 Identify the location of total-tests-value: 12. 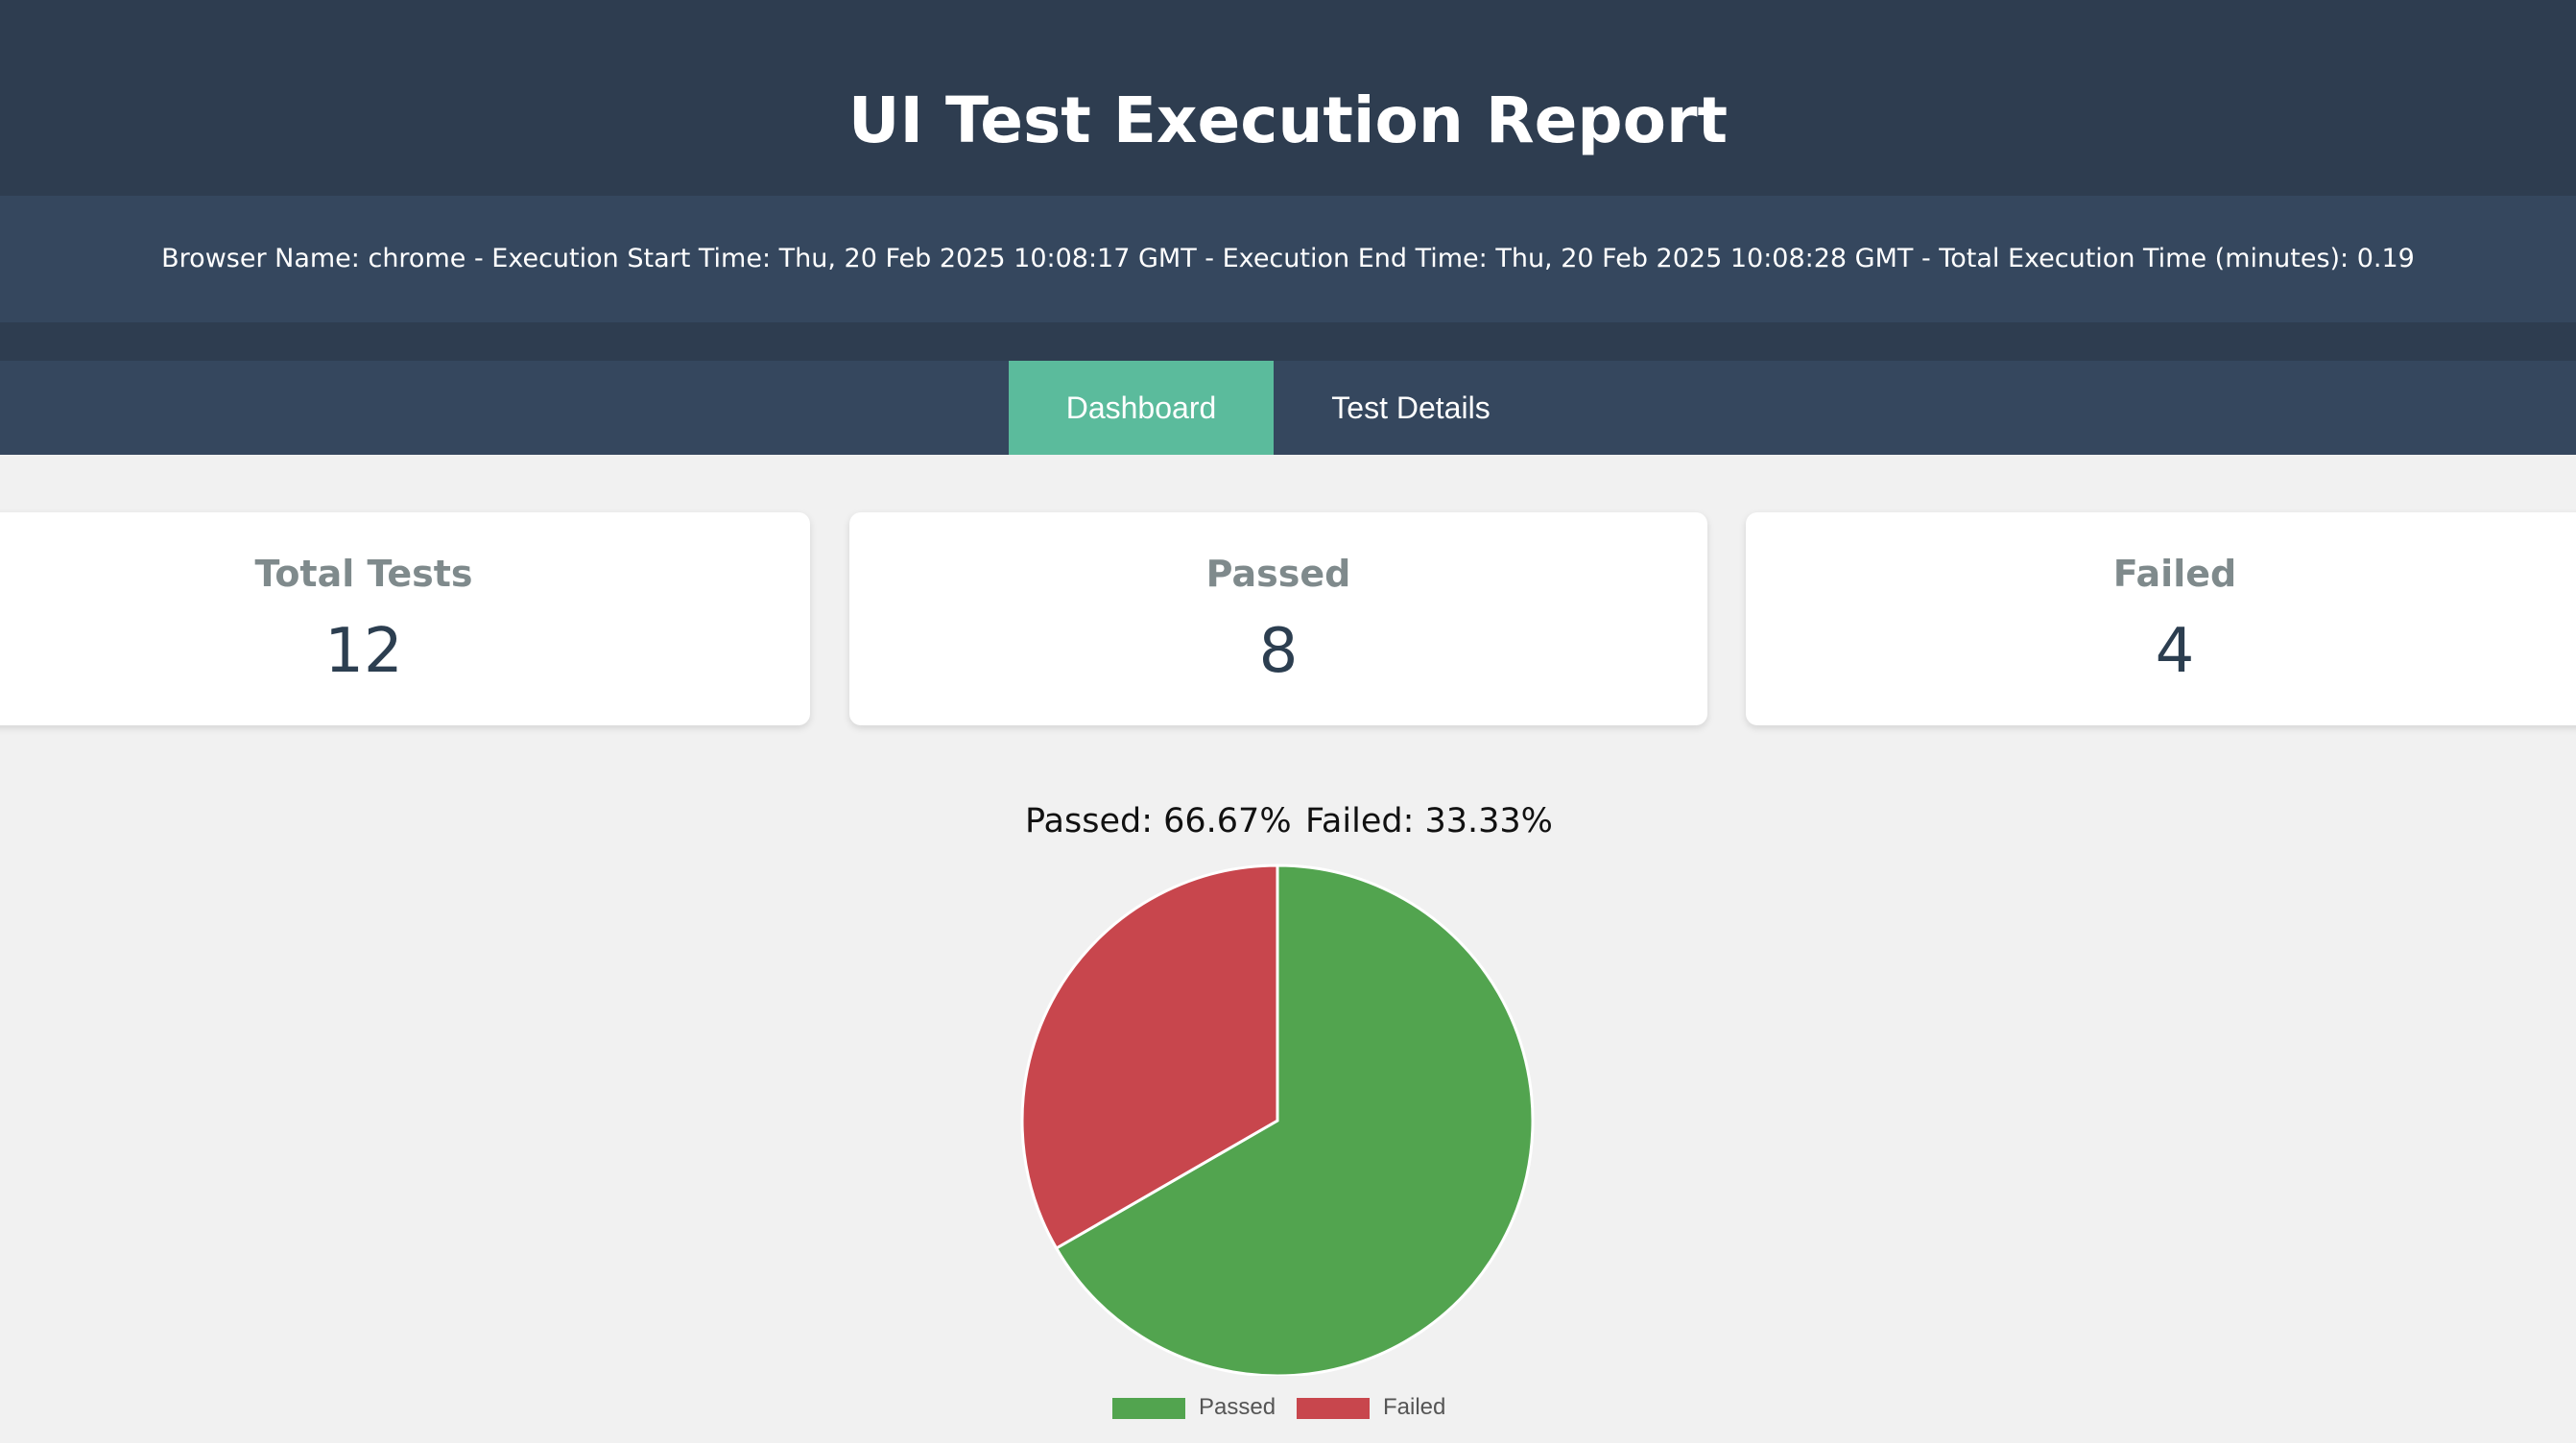
(363, 651).